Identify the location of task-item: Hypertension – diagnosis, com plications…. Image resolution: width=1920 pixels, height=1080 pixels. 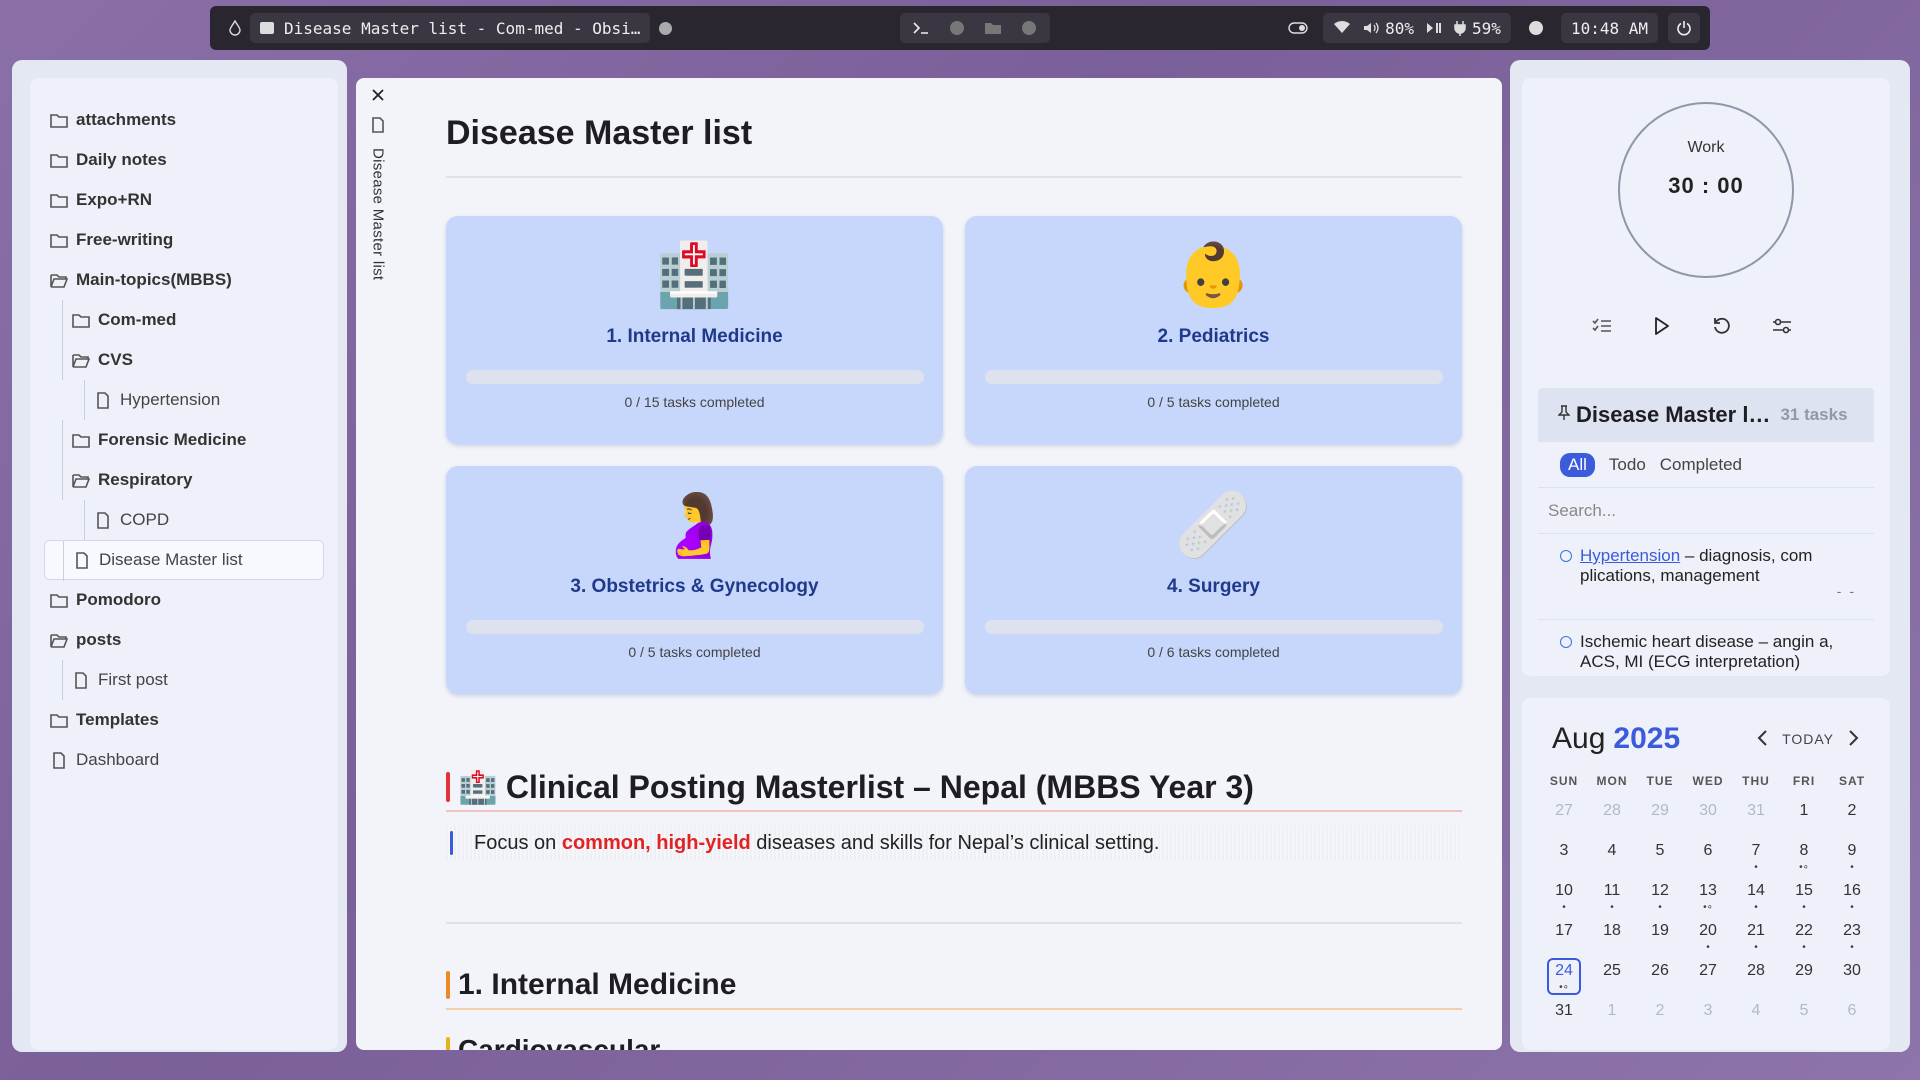
(1706, 577).